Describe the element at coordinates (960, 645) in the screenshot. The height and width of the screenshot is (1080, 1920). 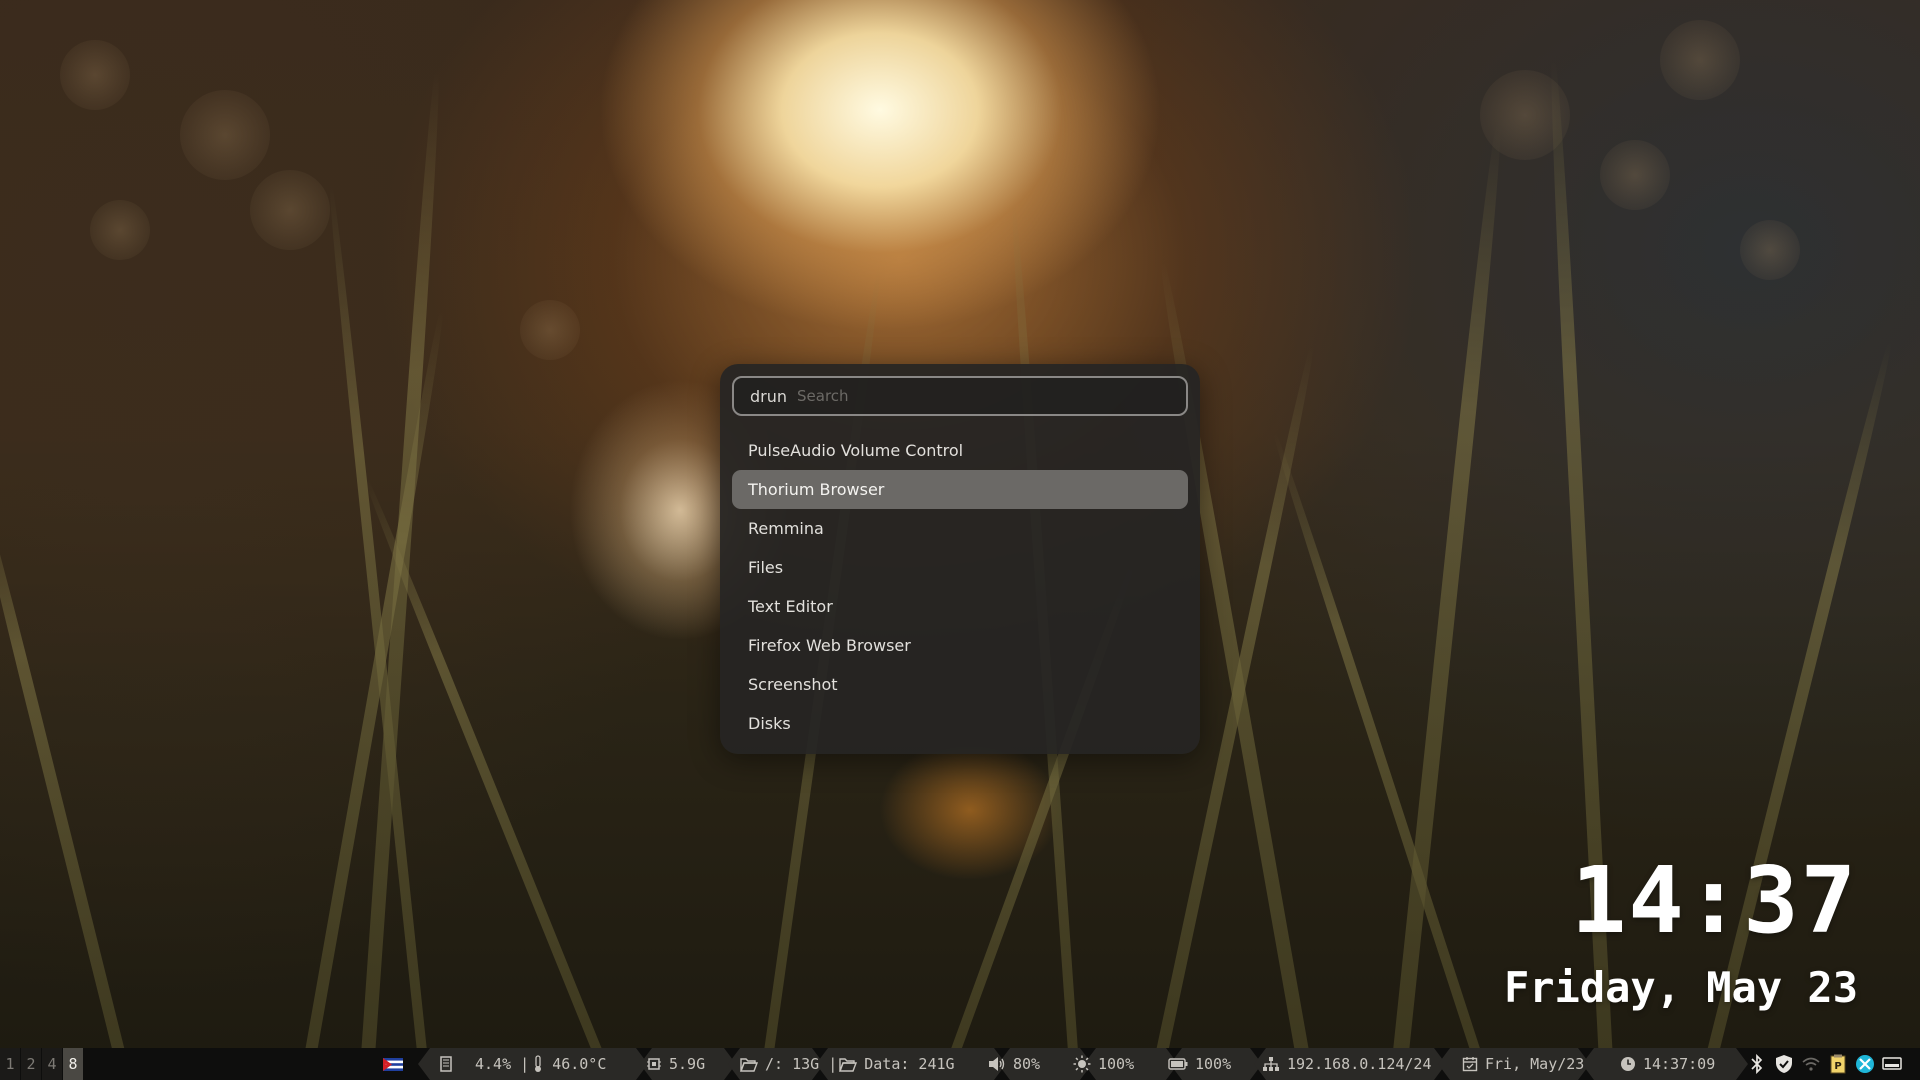
I see `launcher-result-item: Firefox Web Browser` at that location.